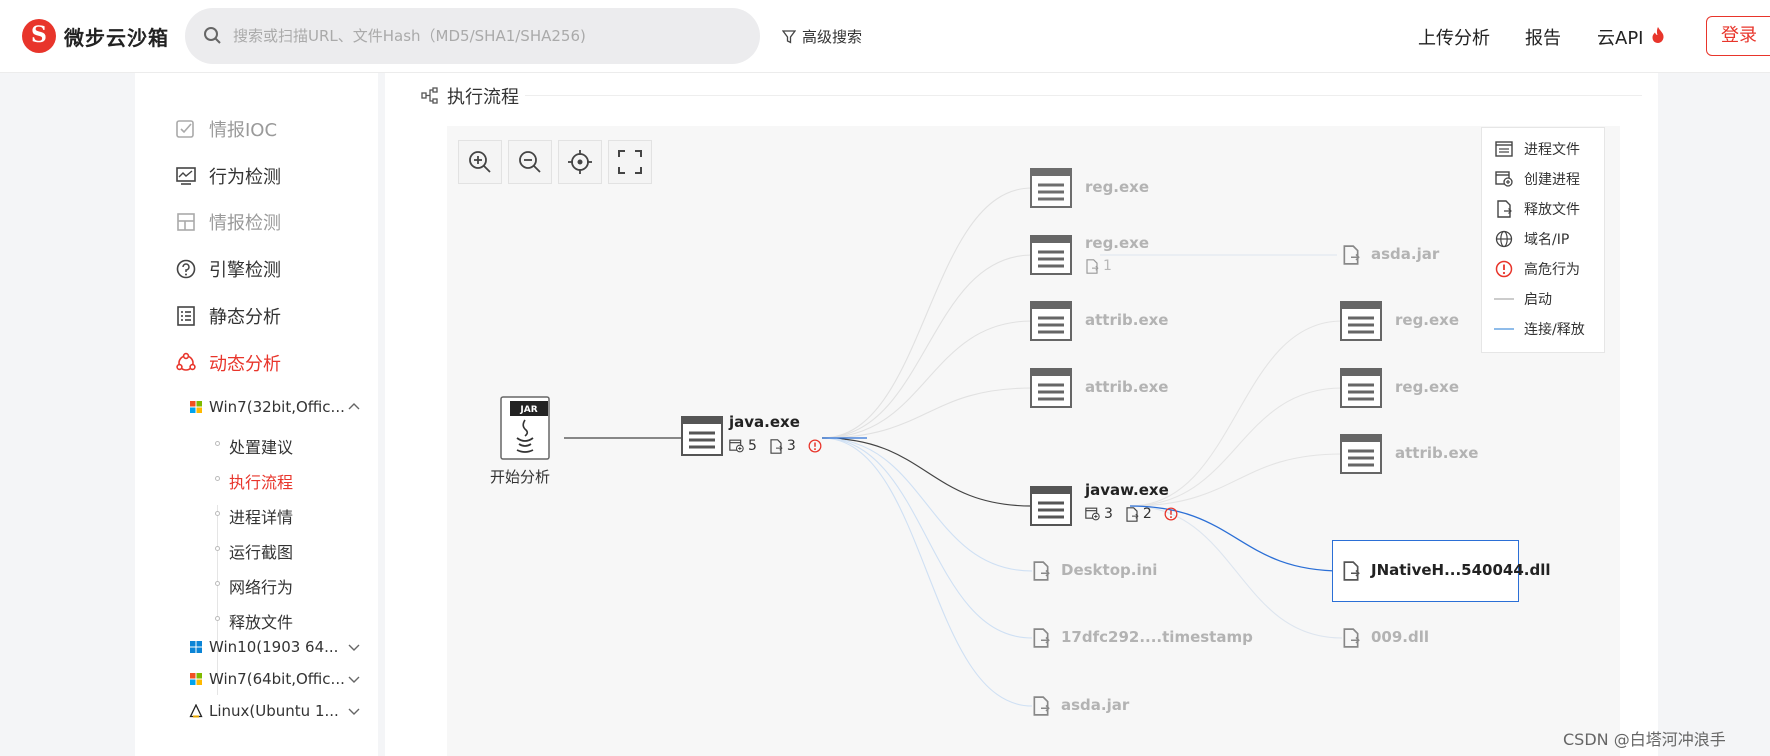 Image resolution: width=1770 pixels, height=756 pixels. Describe the element at coordinates (39, 36) in the screenshot. I see `logo-mark: S` at that location.